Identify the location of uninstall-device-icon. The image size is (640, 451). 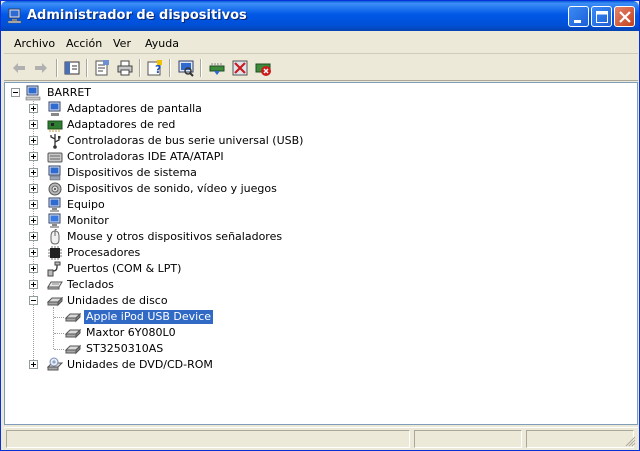
(263, 68).